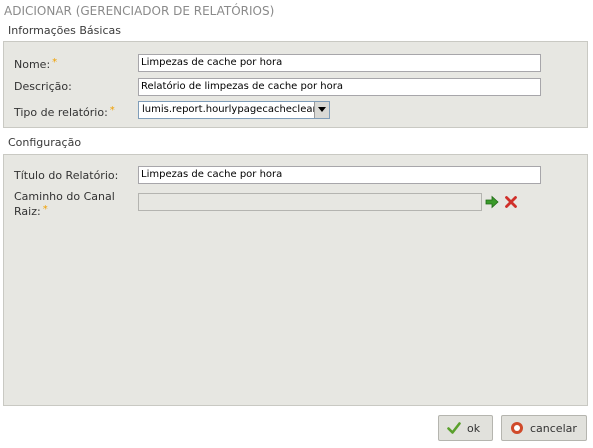 This screenshot has height=448, width=593. Describe the element at coordinates (43, 86) in the screenshot. I see `description-label: Descrição:` at that location.